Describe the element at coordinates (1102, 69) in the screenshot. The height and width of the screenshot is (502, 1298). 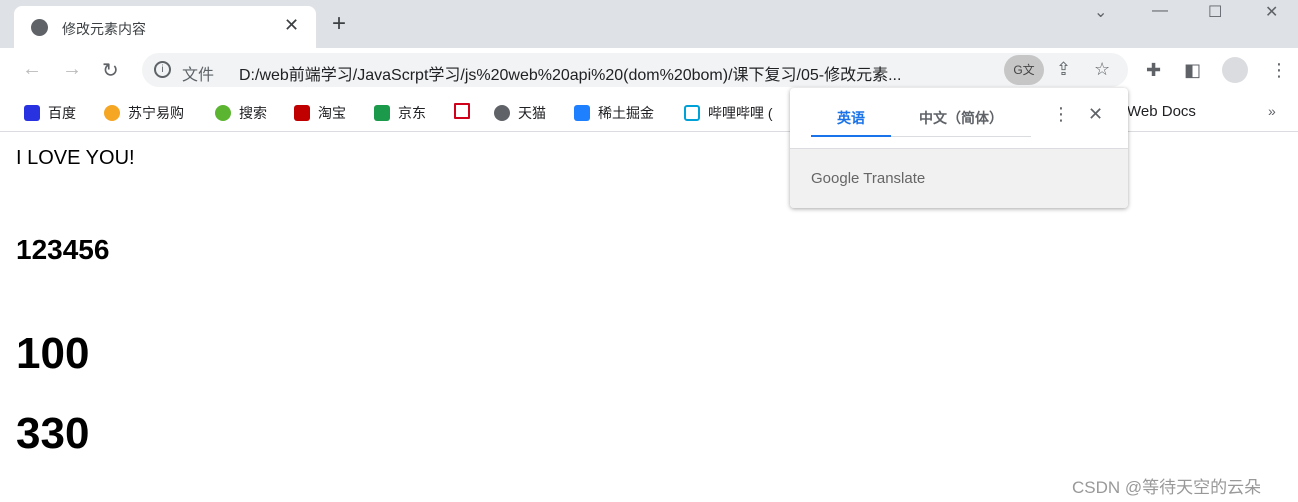
I see `bookmark-star-icon: ☆` at that location.